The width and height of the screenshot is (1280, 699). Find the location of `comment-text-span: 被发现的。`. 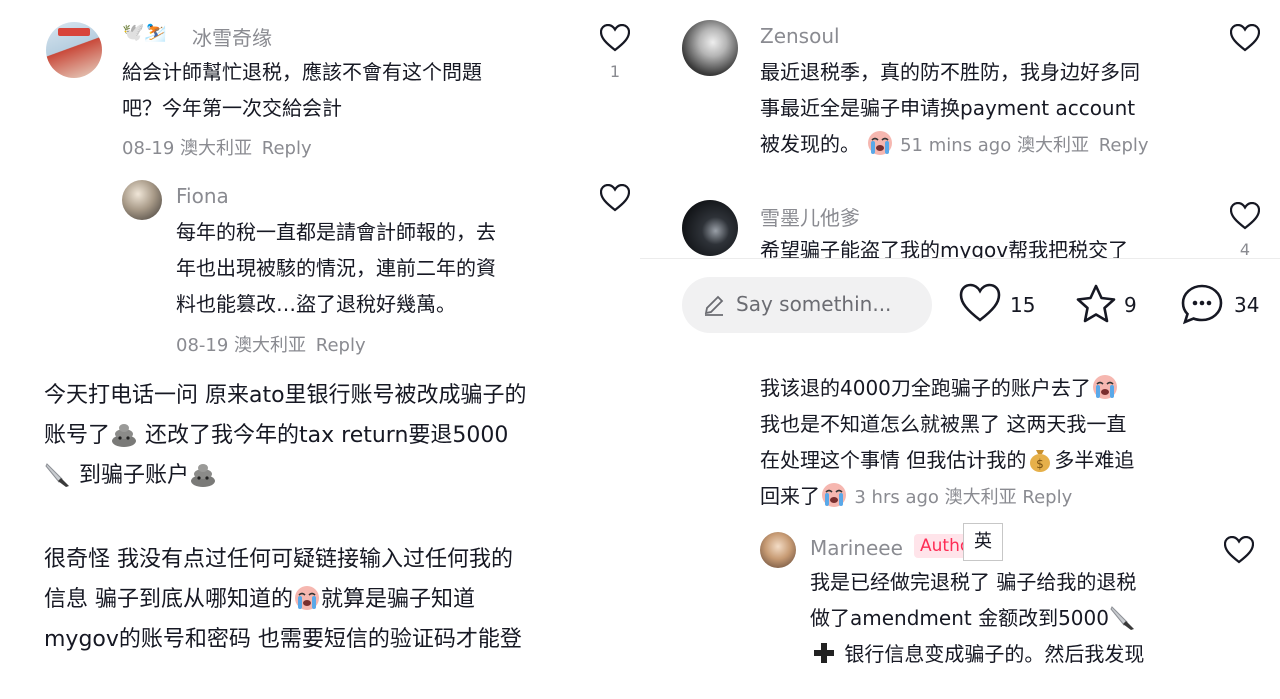

comment-text-span: 被发现的。 is located at coordinates (810, 144).